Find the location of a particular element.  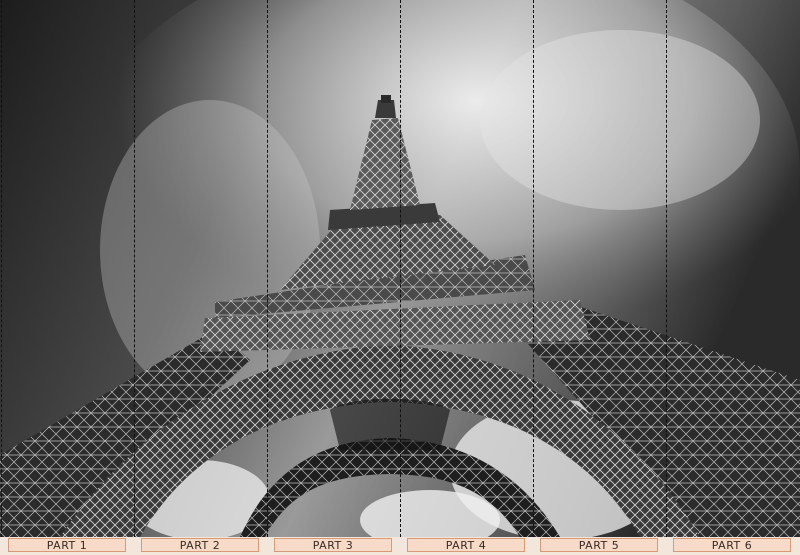

panel-label-4: PART 4 is located at coordinates (466, 545).